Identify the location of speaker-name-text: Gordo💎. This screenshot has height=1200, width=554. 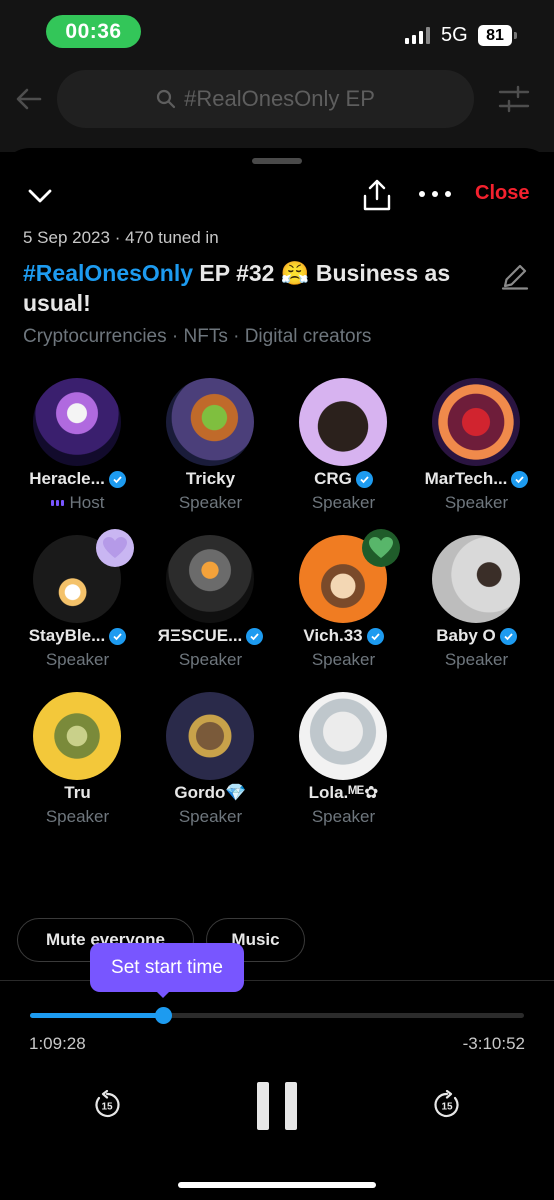
(210, 792).